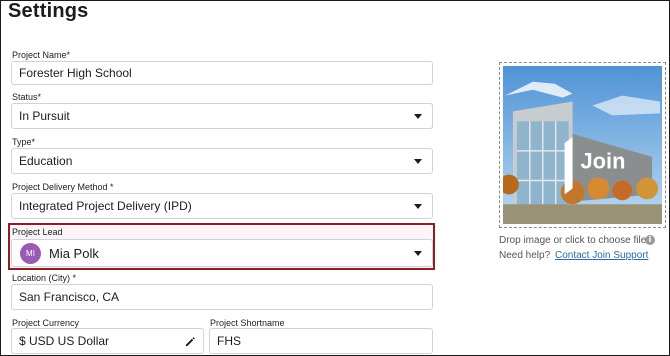 The image size is (670, 356). I want to click on join-watermark: Join, so click(603, 161).